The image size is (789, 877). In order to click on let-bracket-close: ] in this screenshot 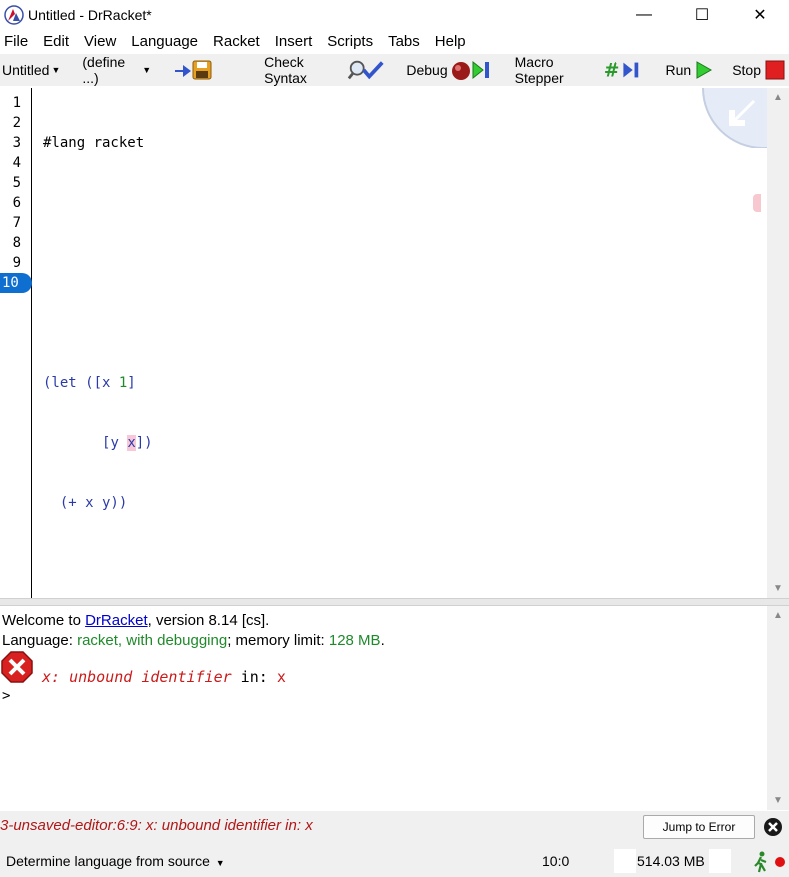, I will do `click(131, 383)`.